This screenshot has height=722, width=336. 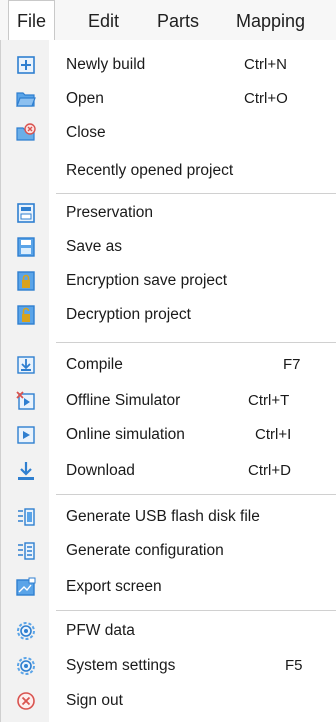 What do you see at coordinates (32, 20) in the screenshot?
I see `menu-file: File` at bounding box center [32, 20].